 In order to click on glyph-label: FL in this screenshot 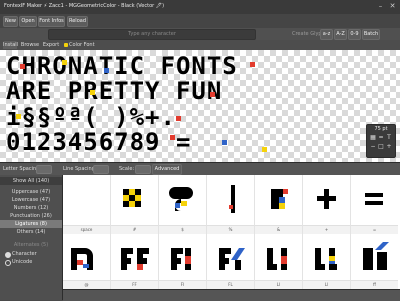, I will do `click(231, 284)`.